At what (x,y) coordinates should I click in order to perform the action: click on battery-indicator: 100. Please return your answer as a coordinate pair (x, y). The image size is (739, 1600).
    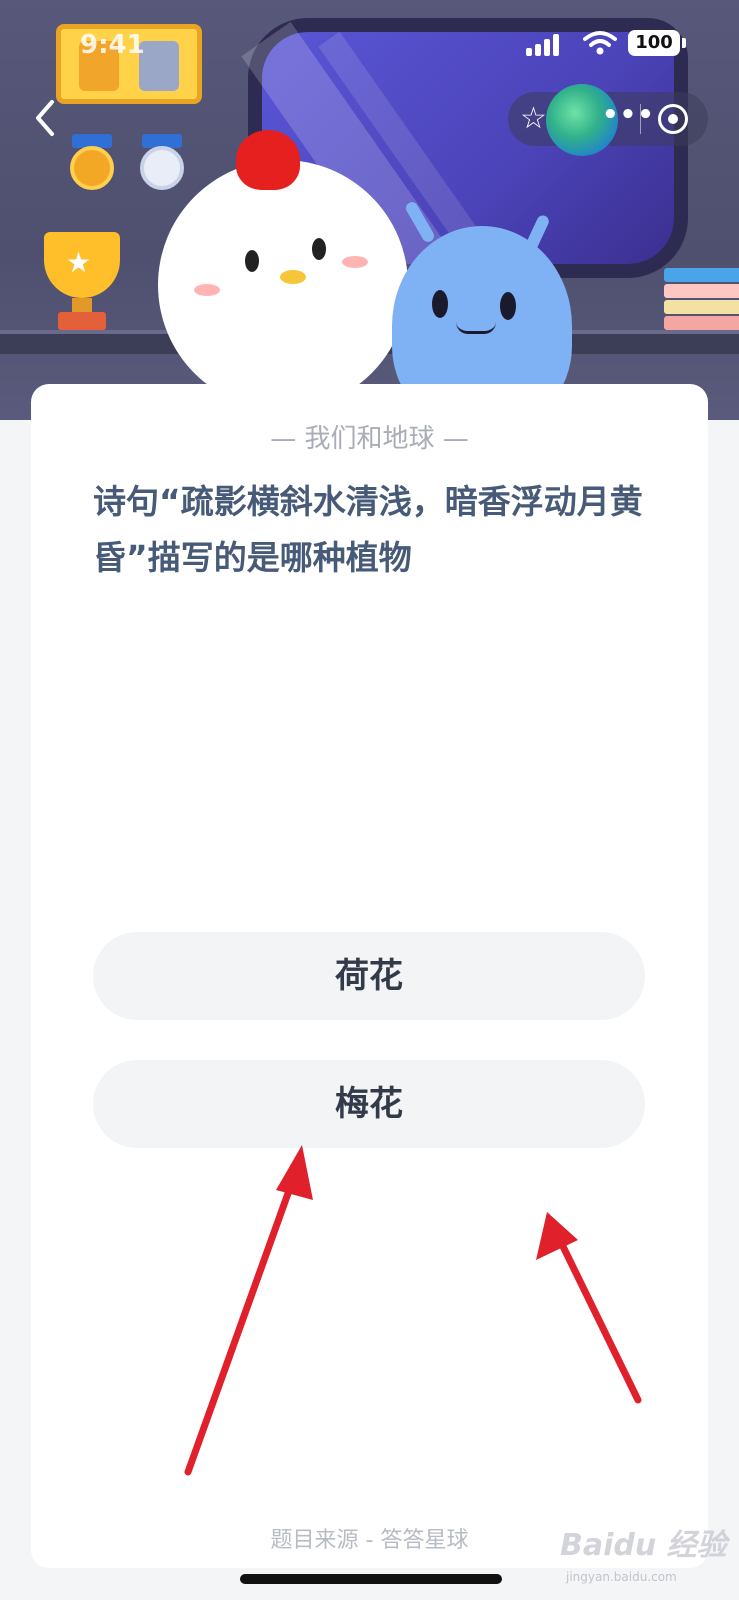
    Looking at the image, I should click on (654, 43).